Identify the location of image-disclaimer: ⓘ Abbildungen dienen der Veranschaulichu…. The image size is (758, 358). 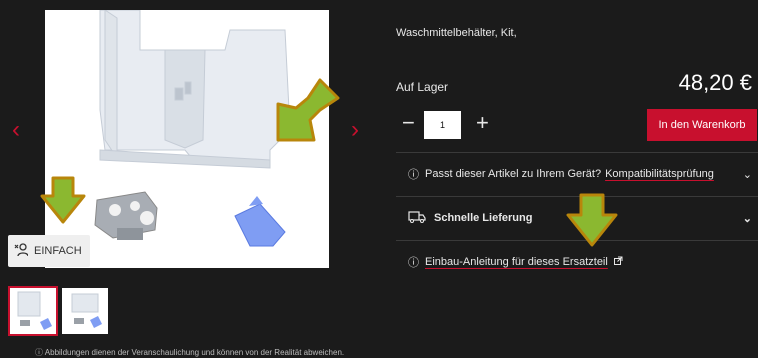
(190, 352).